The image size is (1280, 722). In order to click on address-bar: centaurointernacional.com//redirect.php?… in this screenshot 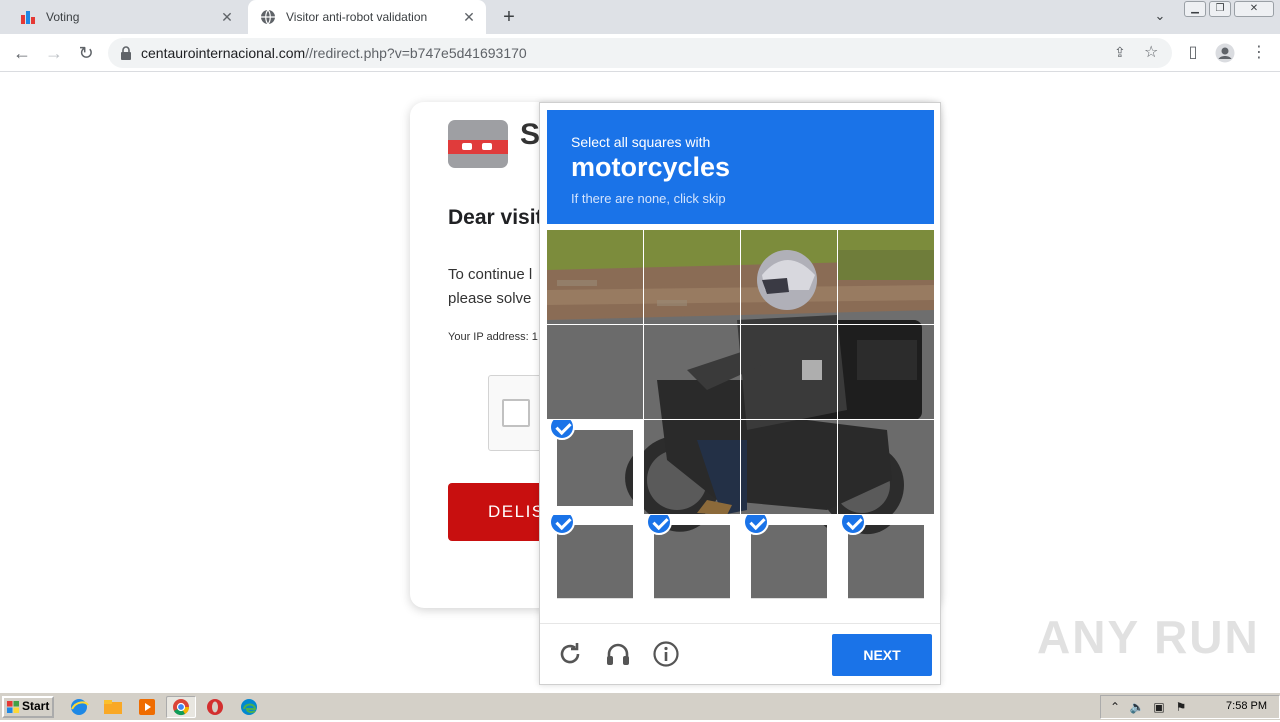, I will do `click(640, 53)`.